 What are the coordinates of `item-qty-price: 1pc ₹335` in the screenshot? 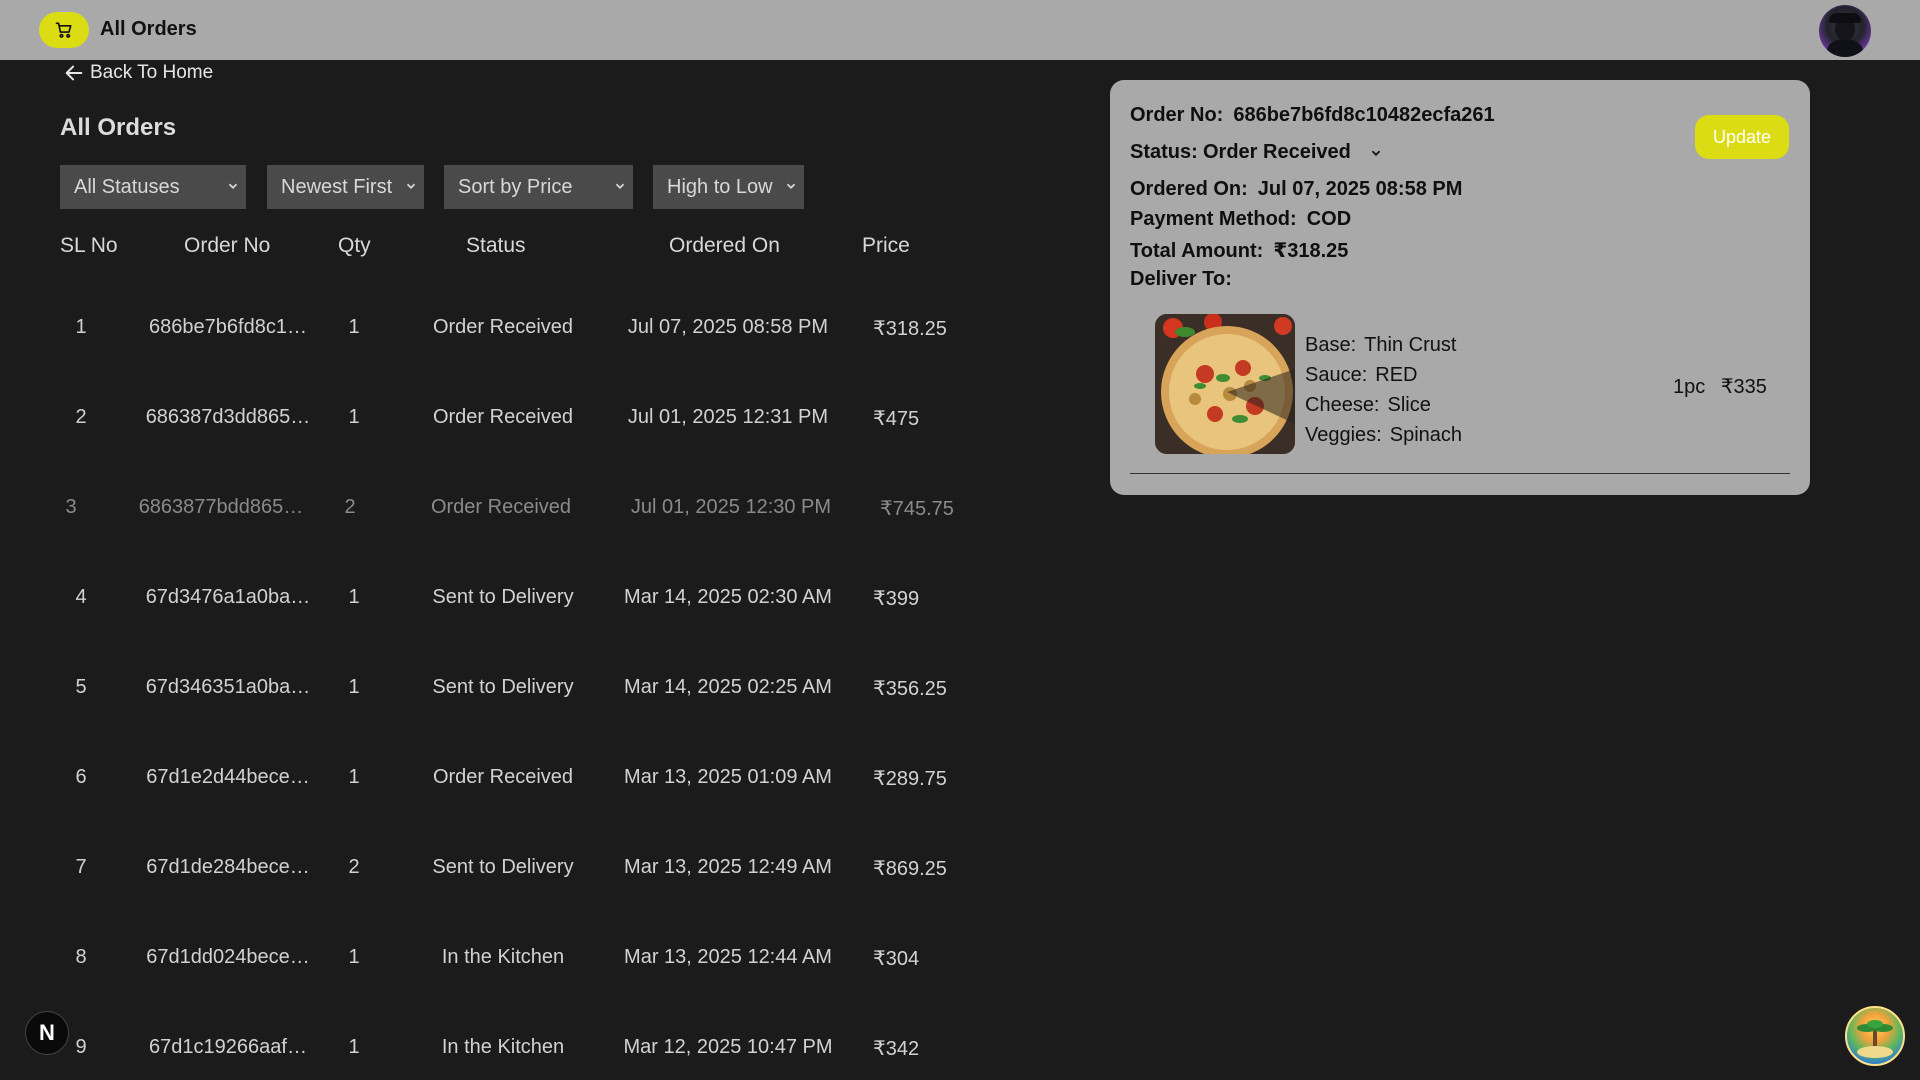 It's located at (1720, 386).